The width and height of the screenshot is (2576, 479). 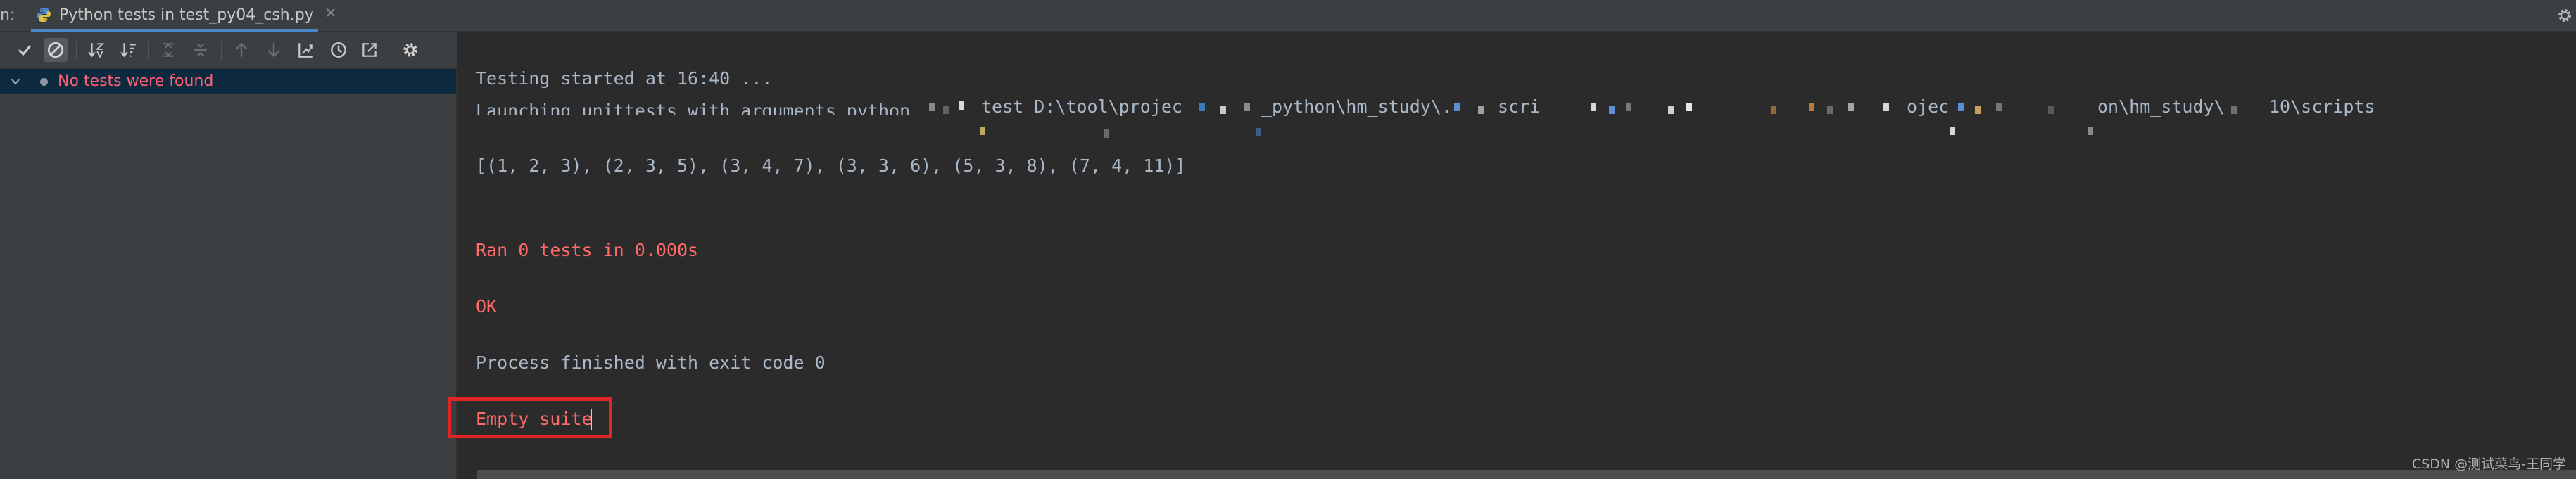 I want to click on collapse-all-button, so click(x=201, y=50).